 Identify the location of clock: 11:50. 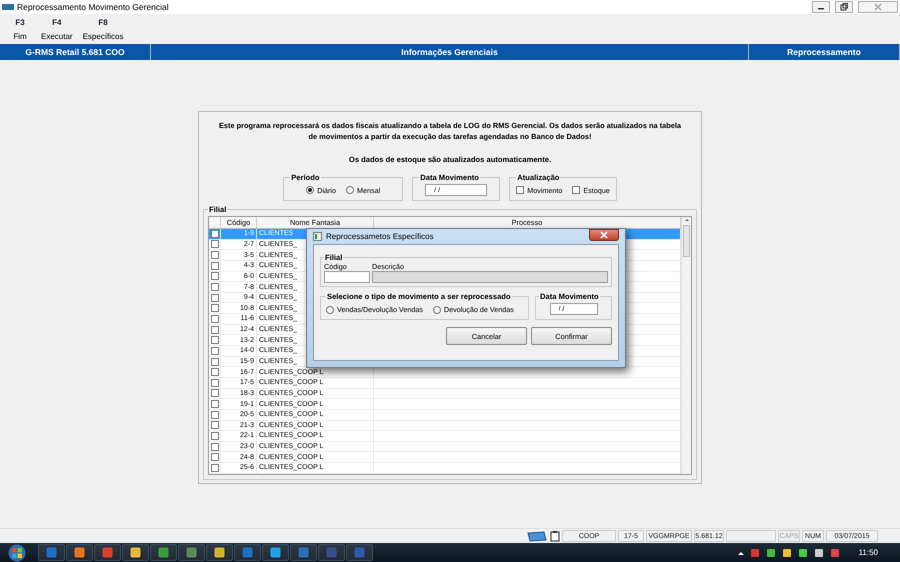
(868, 552).